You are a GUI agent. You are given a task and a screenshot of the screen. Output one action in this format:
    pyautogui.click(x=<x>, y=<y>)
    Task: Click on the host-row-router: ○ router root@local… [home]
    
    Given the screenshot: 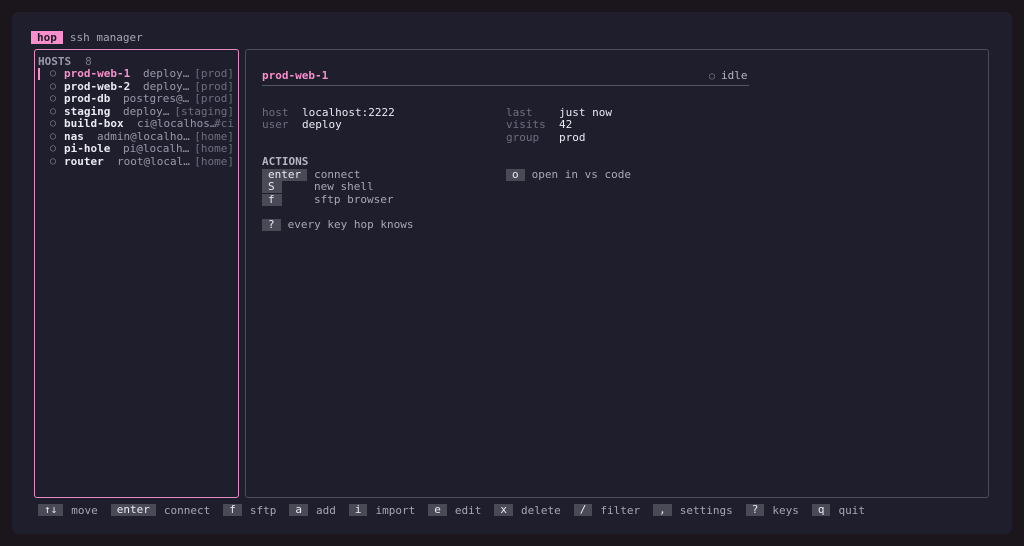 What is the action you would take?
    pyautogui.click(x=136, y=161)
    